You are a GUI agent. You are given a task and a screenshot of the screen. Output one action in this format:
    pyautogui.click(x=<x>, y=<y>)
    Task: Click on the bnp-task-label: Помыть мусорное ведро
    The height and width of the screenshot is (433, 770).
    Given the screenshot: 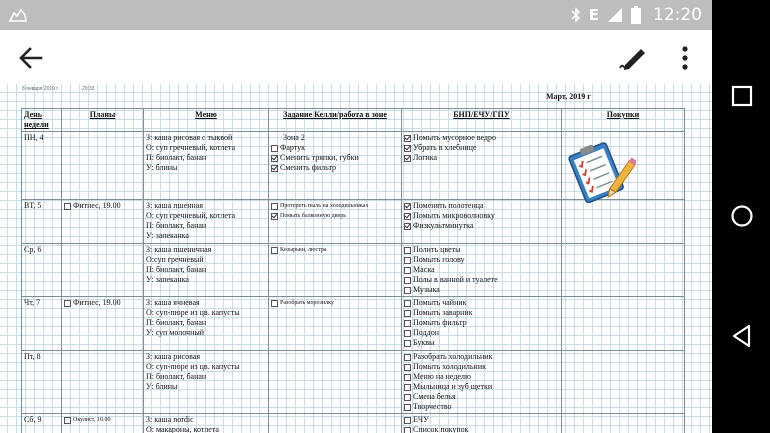 What is the action you would take?
    pyautogui.click(x=454, y=137)
    